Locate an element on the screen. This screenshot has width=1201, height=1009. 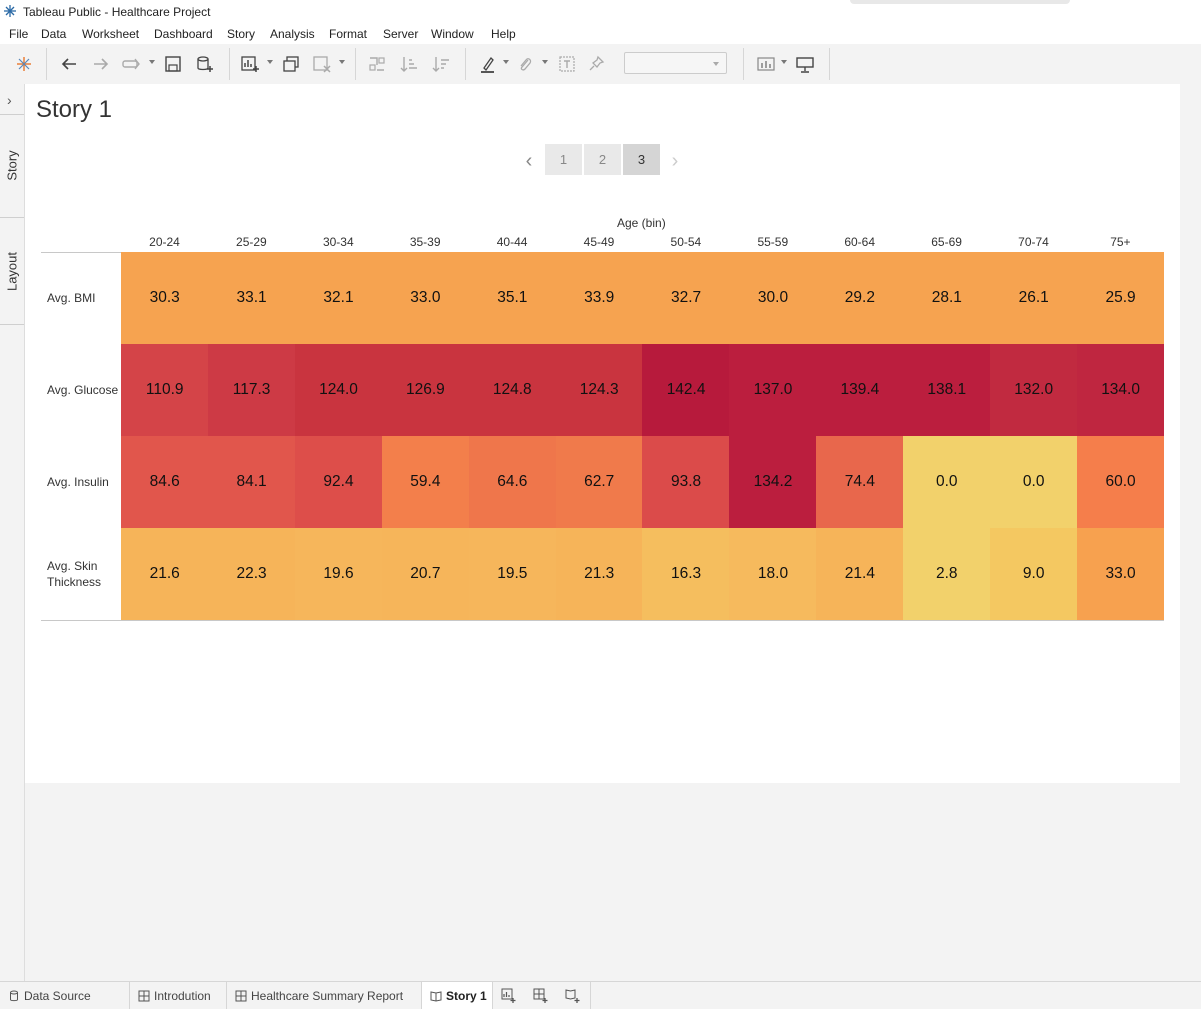
story-point-1: 1 is located at coordinates (563, 159).